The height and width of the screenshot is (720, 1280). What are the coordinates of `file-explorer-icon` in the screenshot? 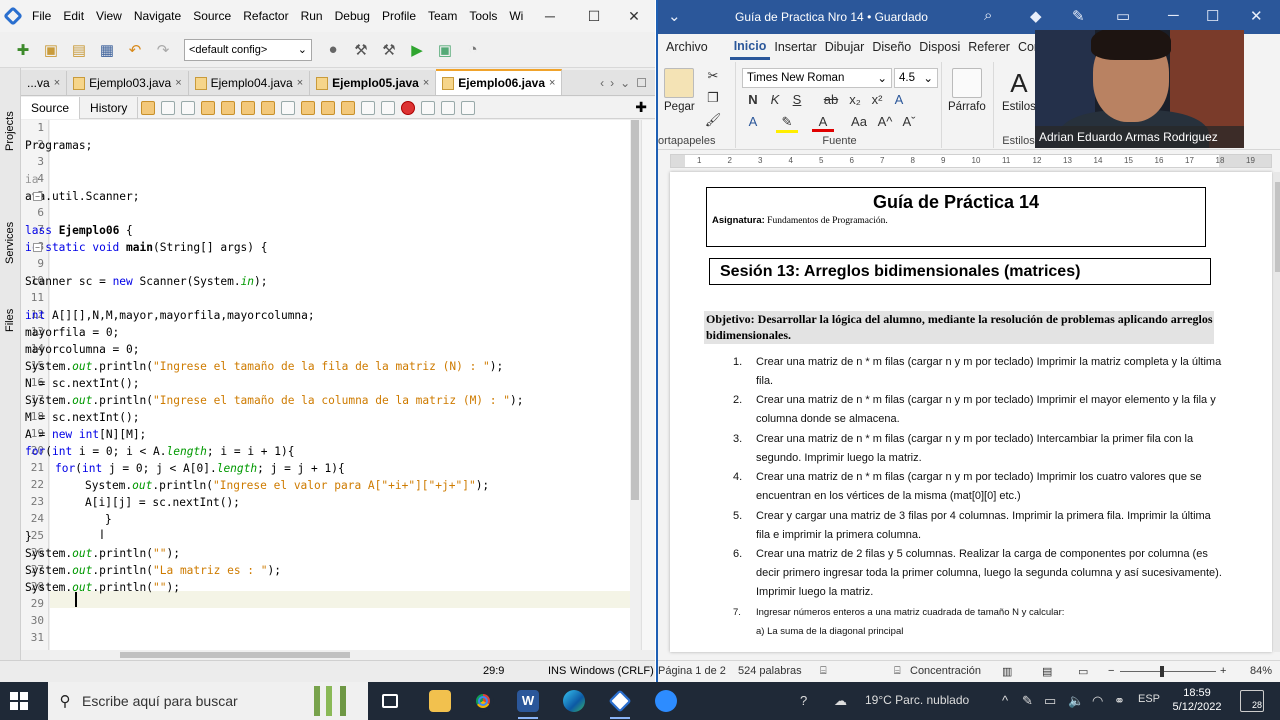 It's located at (440, 701).